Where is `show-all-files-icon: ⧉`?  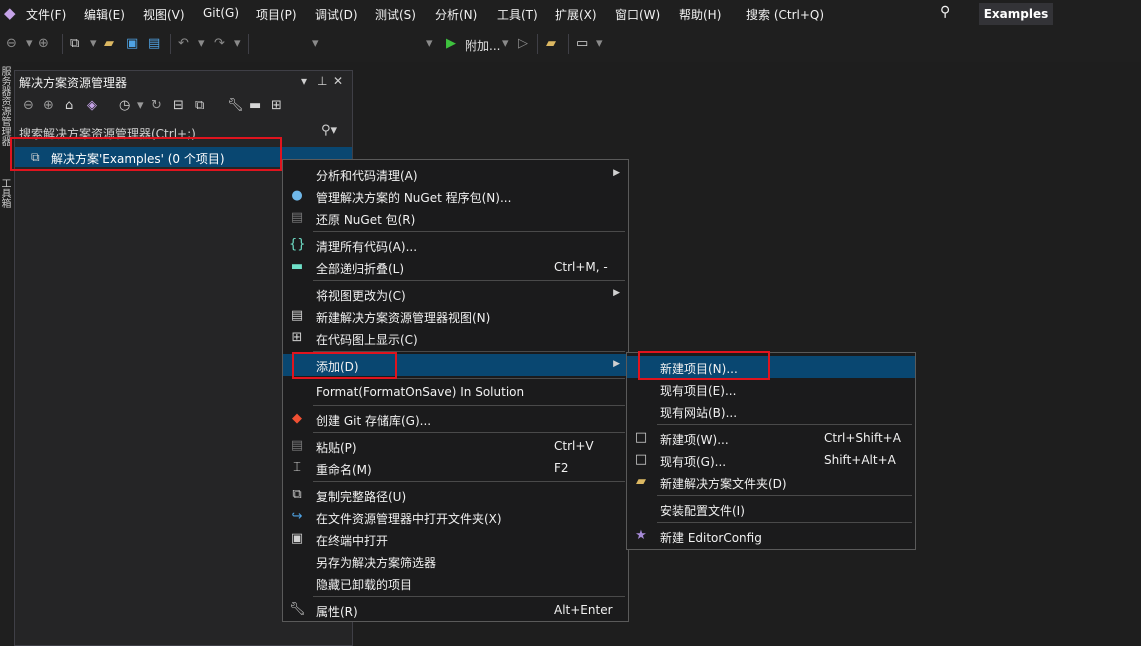 show-all-files-icon: ⧉ is located at coordinates (199, 105).